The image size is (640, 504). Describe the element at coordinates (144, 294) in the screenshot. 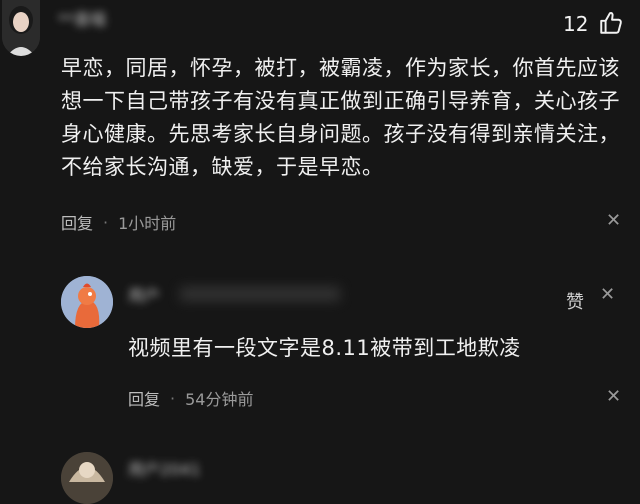

I see `reply-username: 用户` at that location.